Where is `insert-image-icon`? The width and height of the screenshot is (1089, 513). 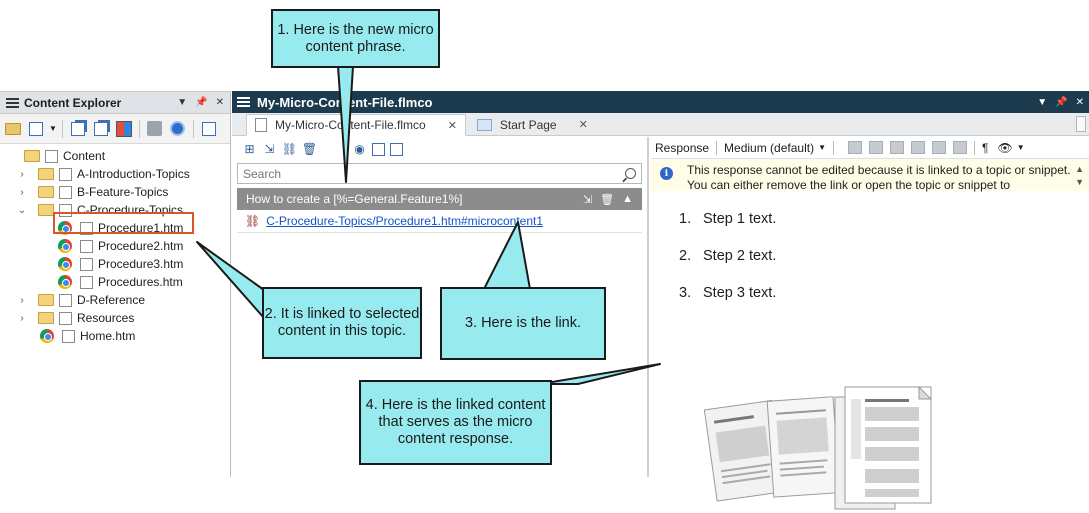 insert-image-icon is located at coordinates (855, 147).